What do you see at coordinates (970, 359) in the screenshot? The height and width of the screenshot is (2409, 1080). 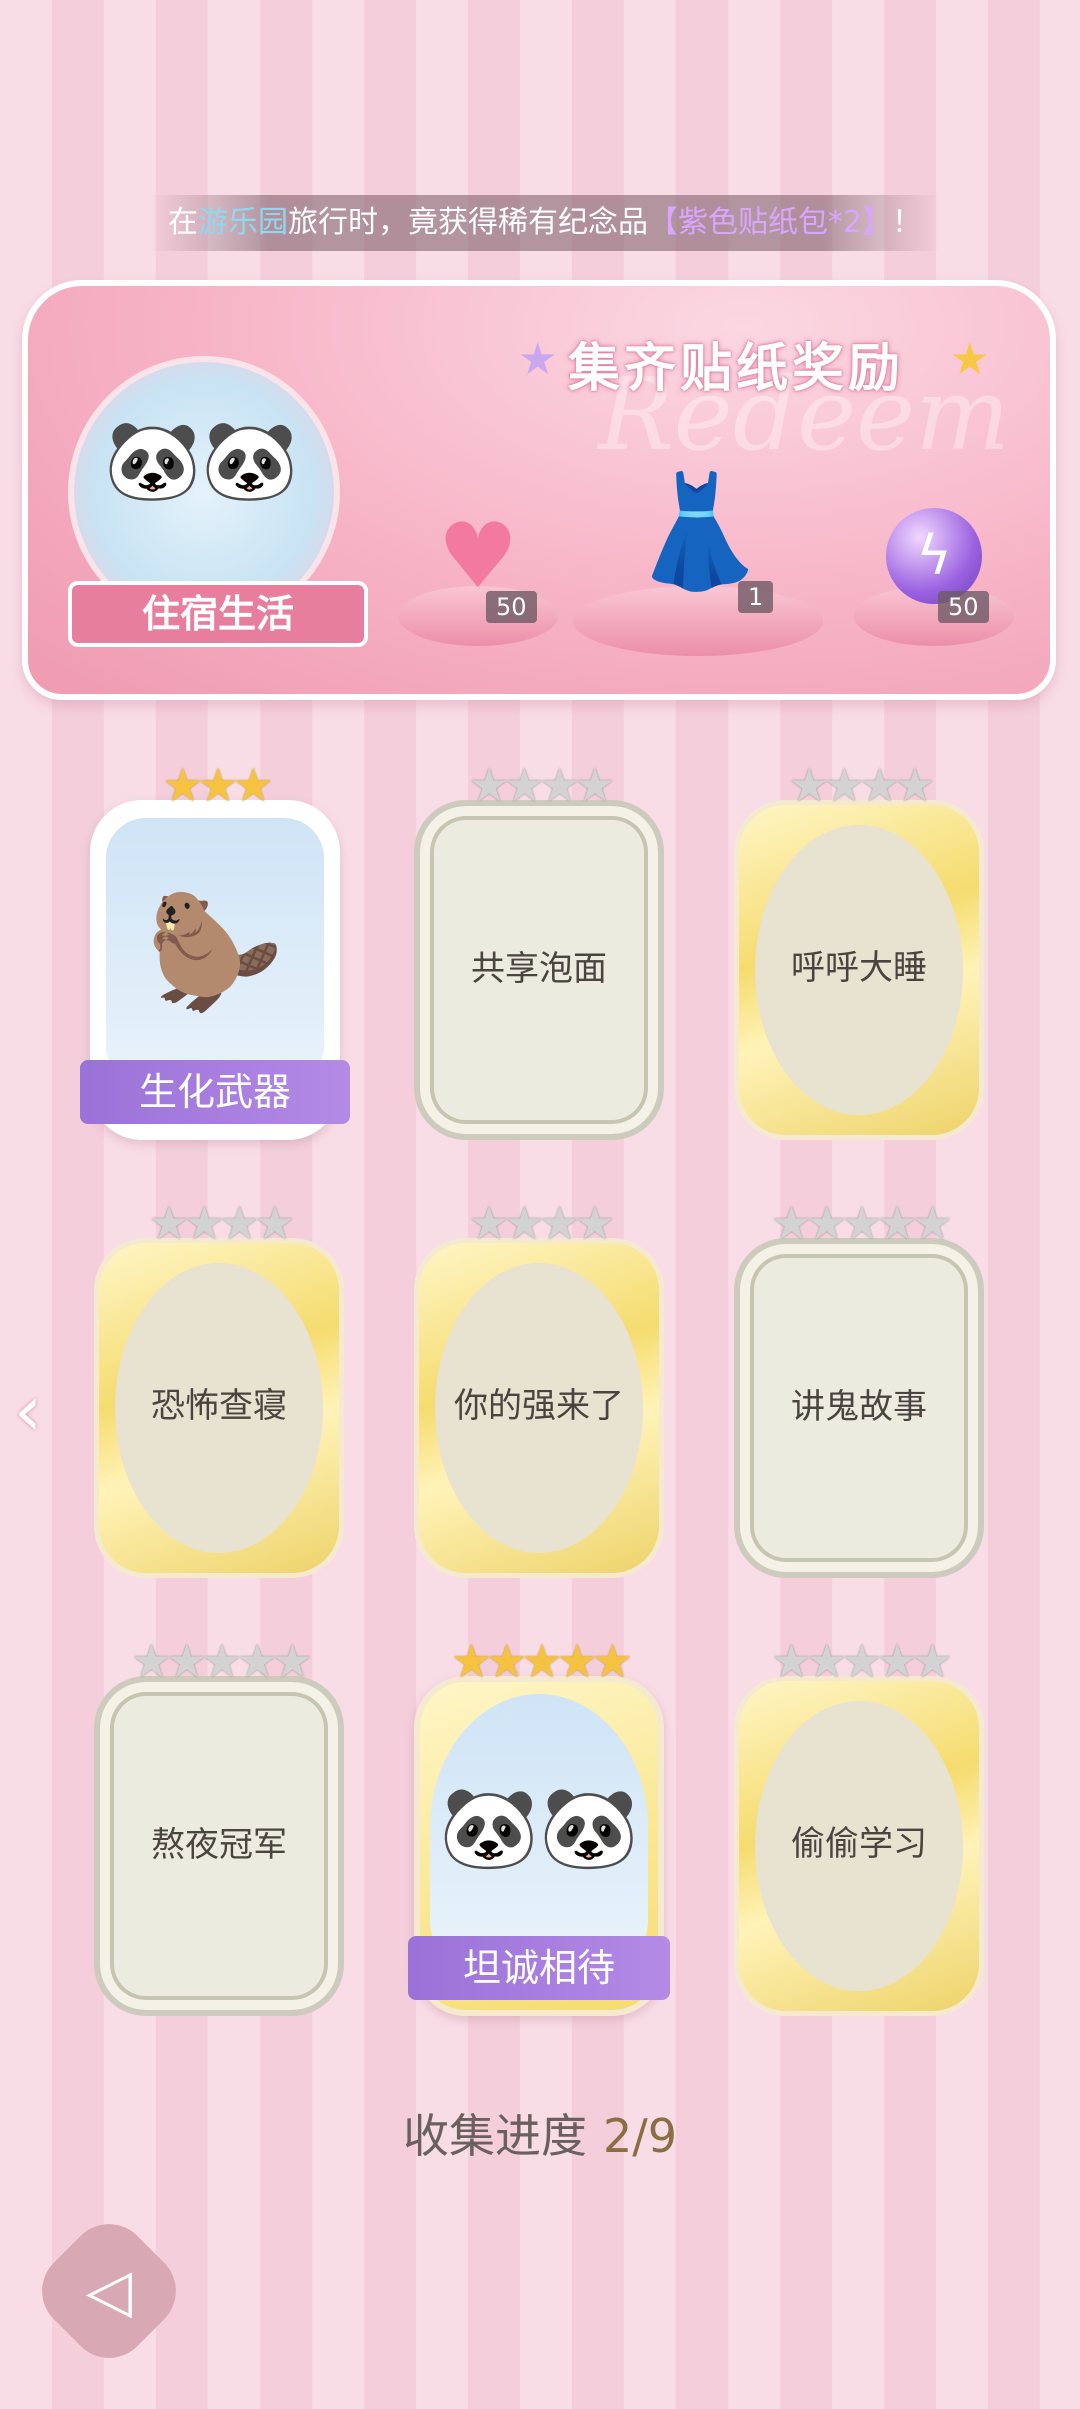 I see `gold-star-icon: ★` at bounding box center [970, 359].